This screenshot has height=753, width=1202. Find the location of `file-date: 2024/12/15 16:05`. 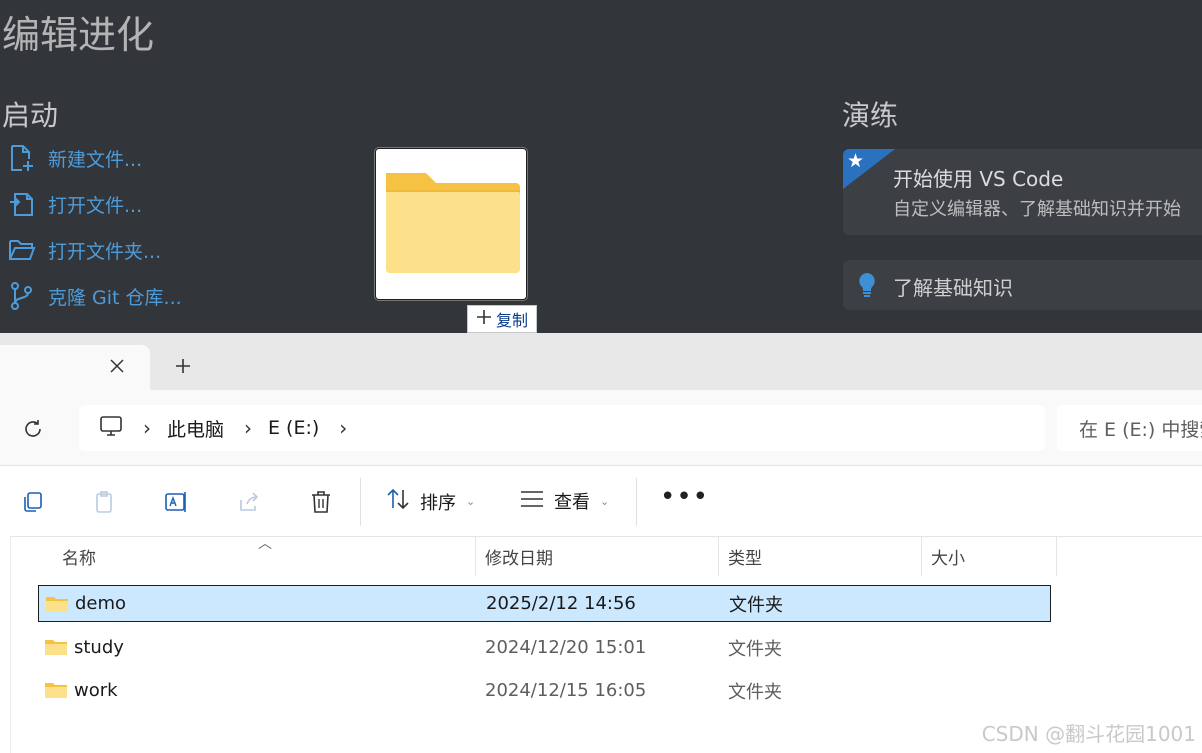

file-date: 2024/12/15 16:05 is located at coordinates (566, 690).